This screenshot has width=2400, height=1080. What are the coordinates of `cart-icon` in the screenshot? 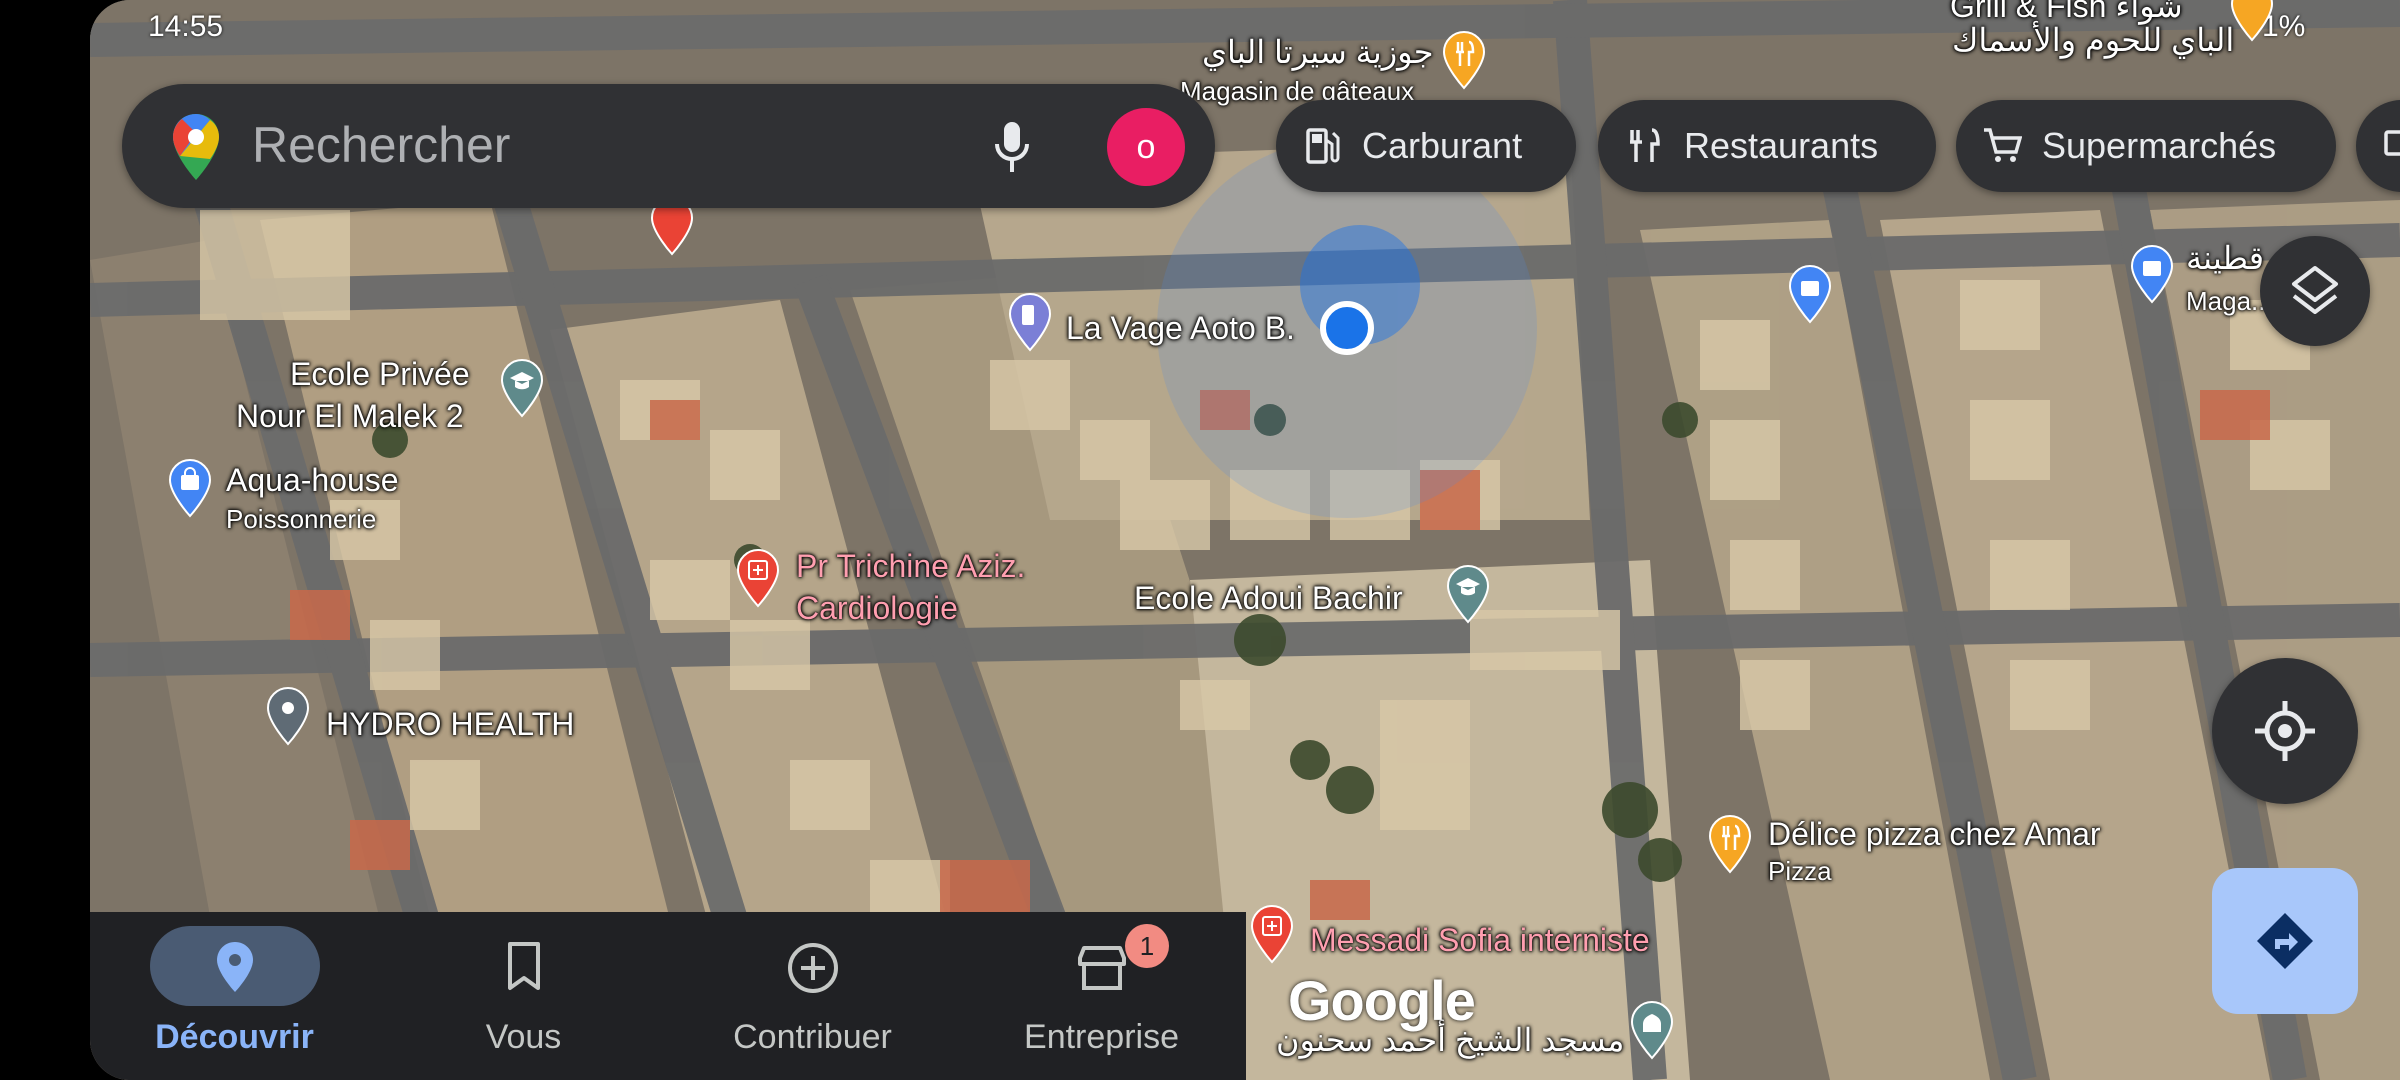 It's located at (2003, 145).